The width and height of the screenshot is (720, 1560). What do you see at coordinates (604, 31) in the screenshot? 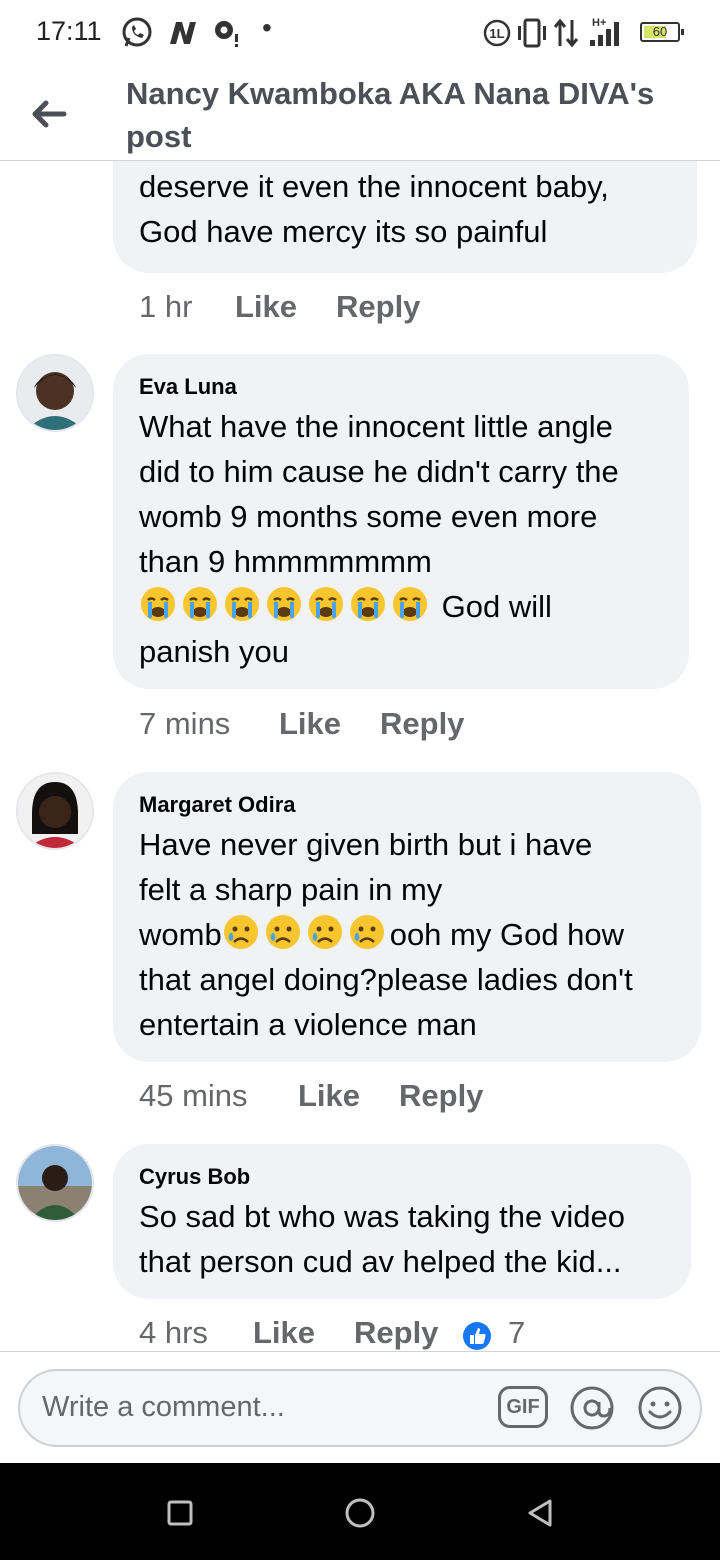
I see `signal-icon: H+` at bounding box center [604, 31].